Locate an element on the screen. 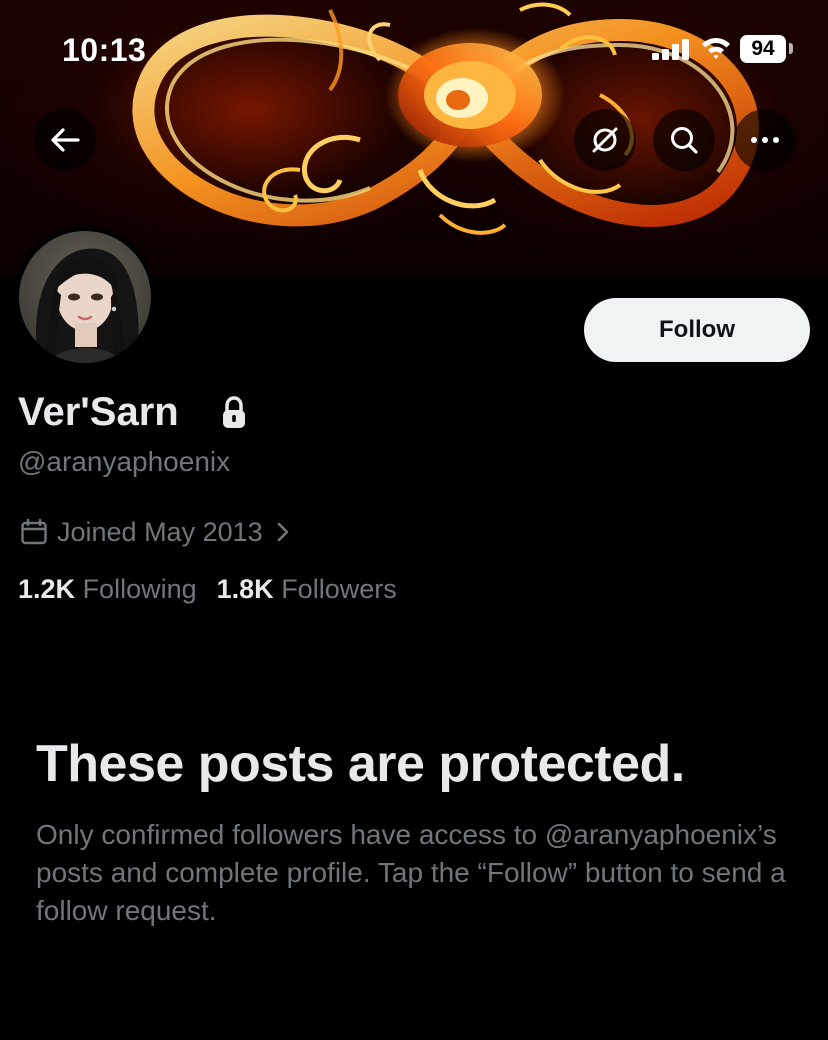  profile-handle: @aranyaphoenix is located at coordinates (124, 461).